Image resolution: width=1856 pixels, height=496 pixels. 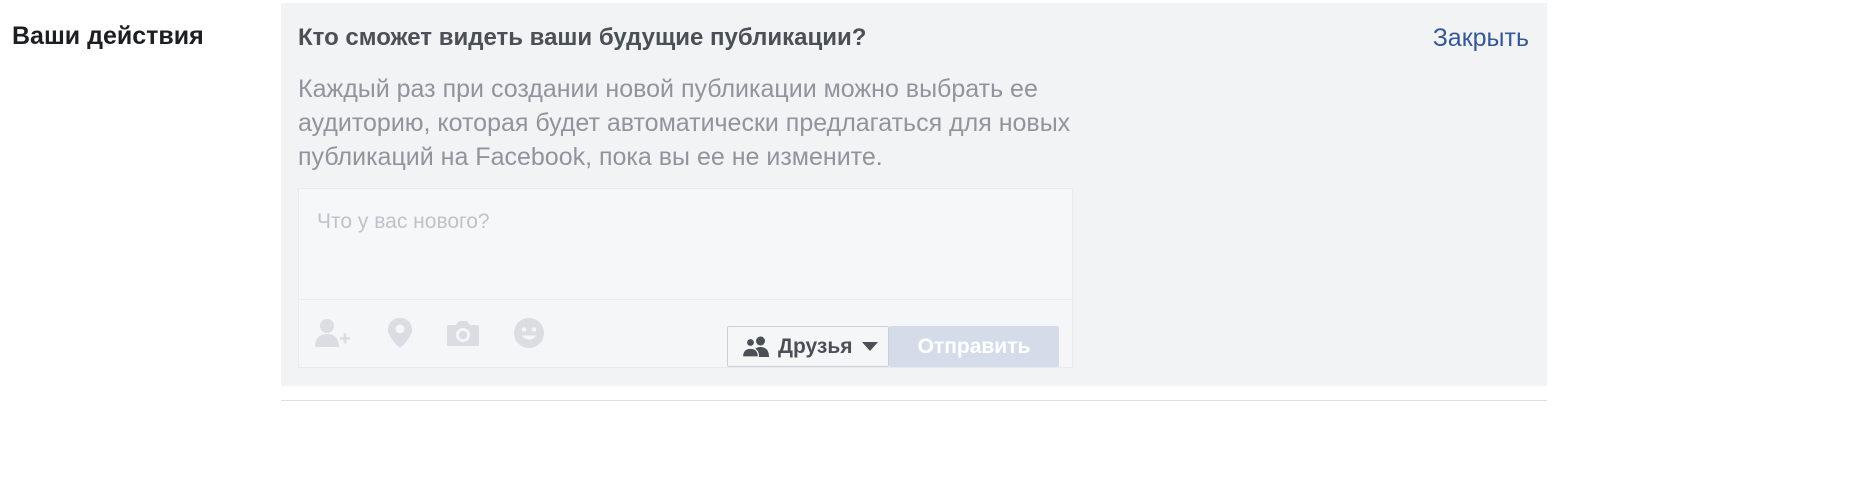 I want to click on camera-icon, so click(x=463, y=333).